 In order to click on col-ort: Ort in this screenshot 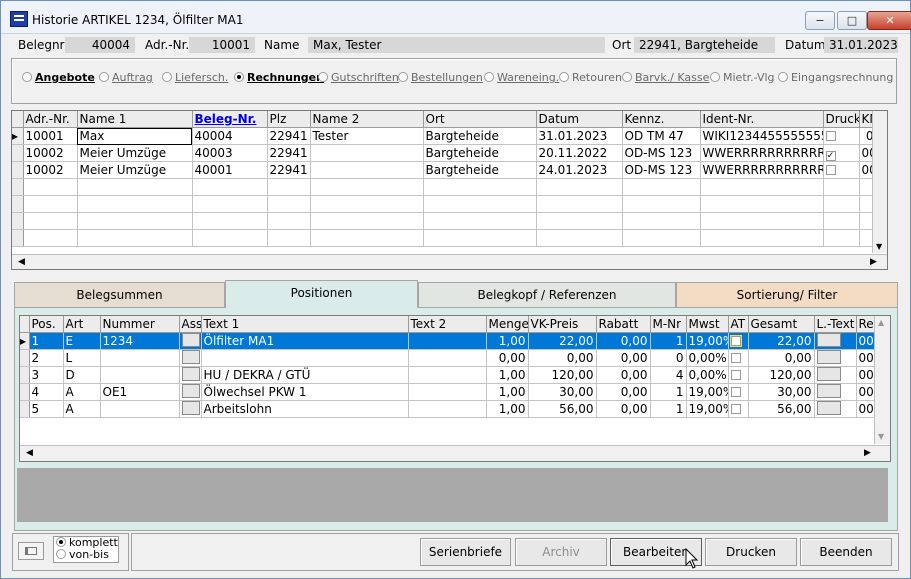, I will do `click(480, 119)`.